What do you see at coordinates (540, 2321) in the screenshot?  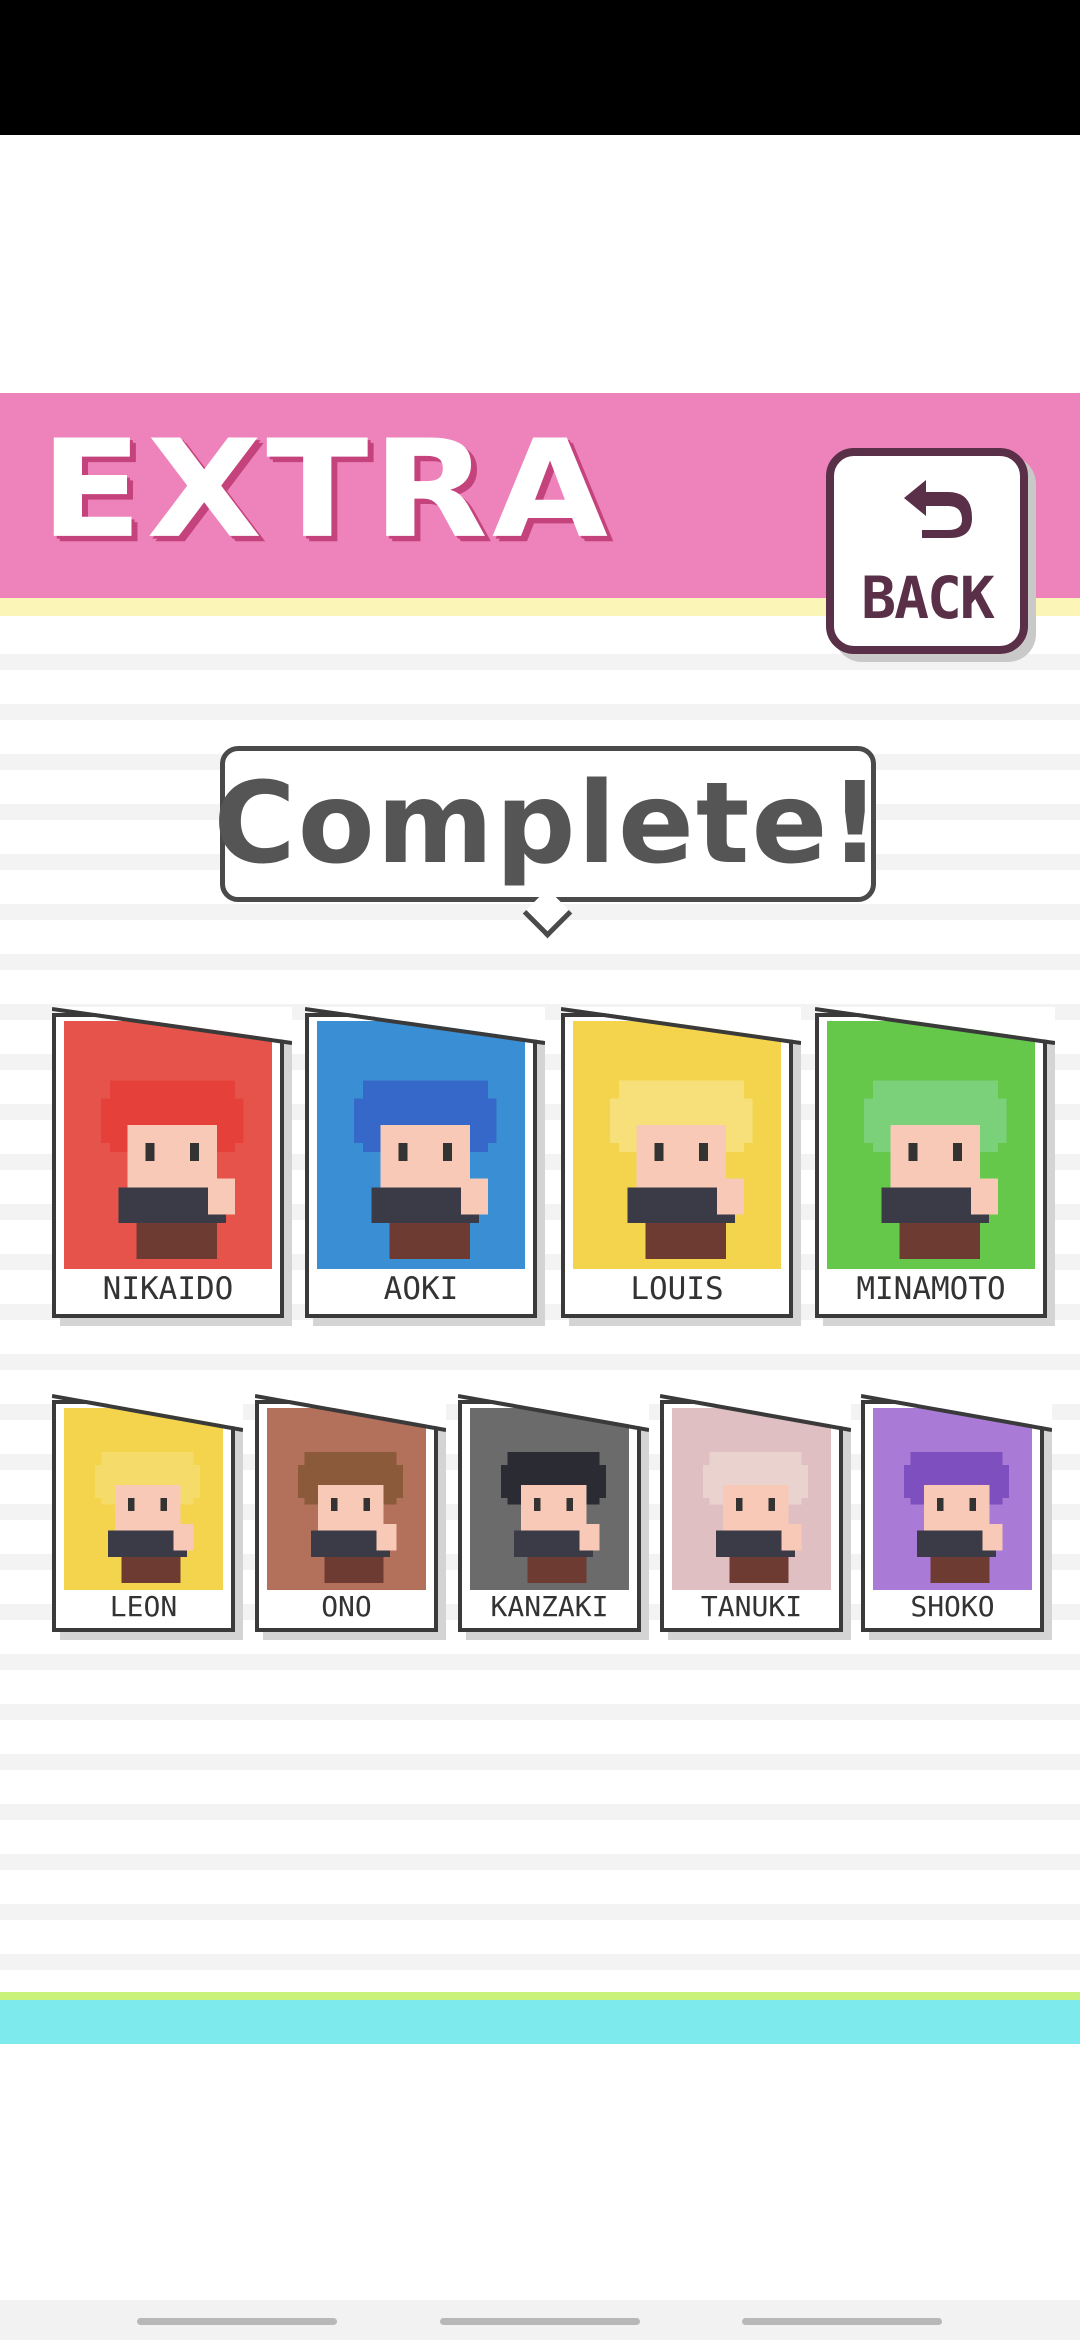 I see `nav-handle-center` at bounding box center [540, 2321].